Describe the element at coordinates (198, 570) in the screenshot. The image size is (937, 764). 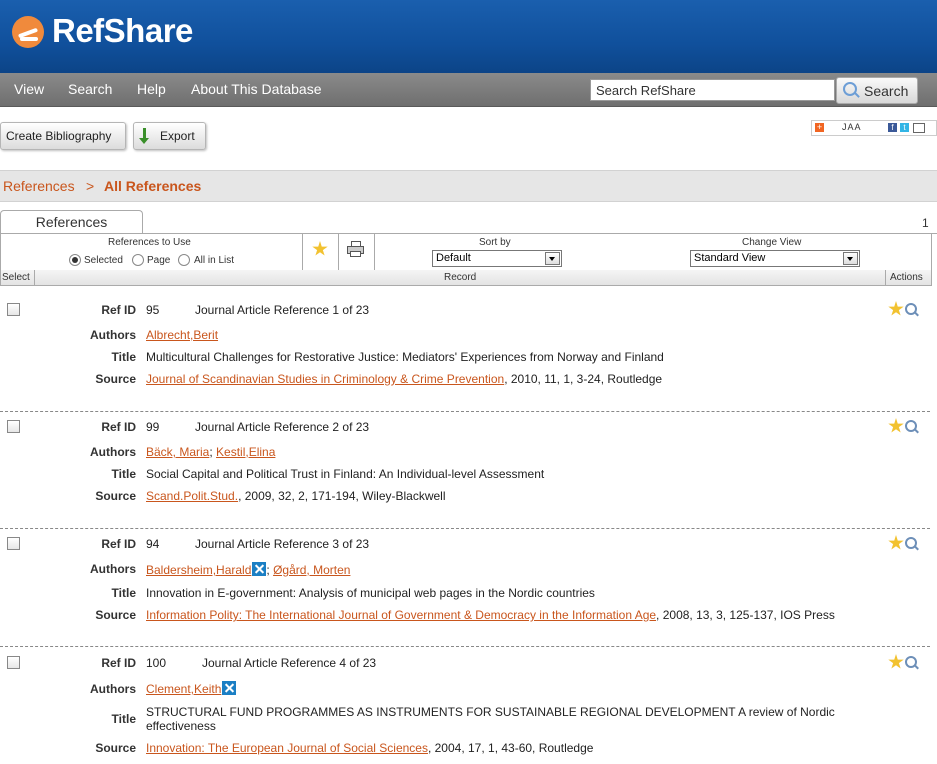
I see `author-link: Baldersheim,Harald` at that location.